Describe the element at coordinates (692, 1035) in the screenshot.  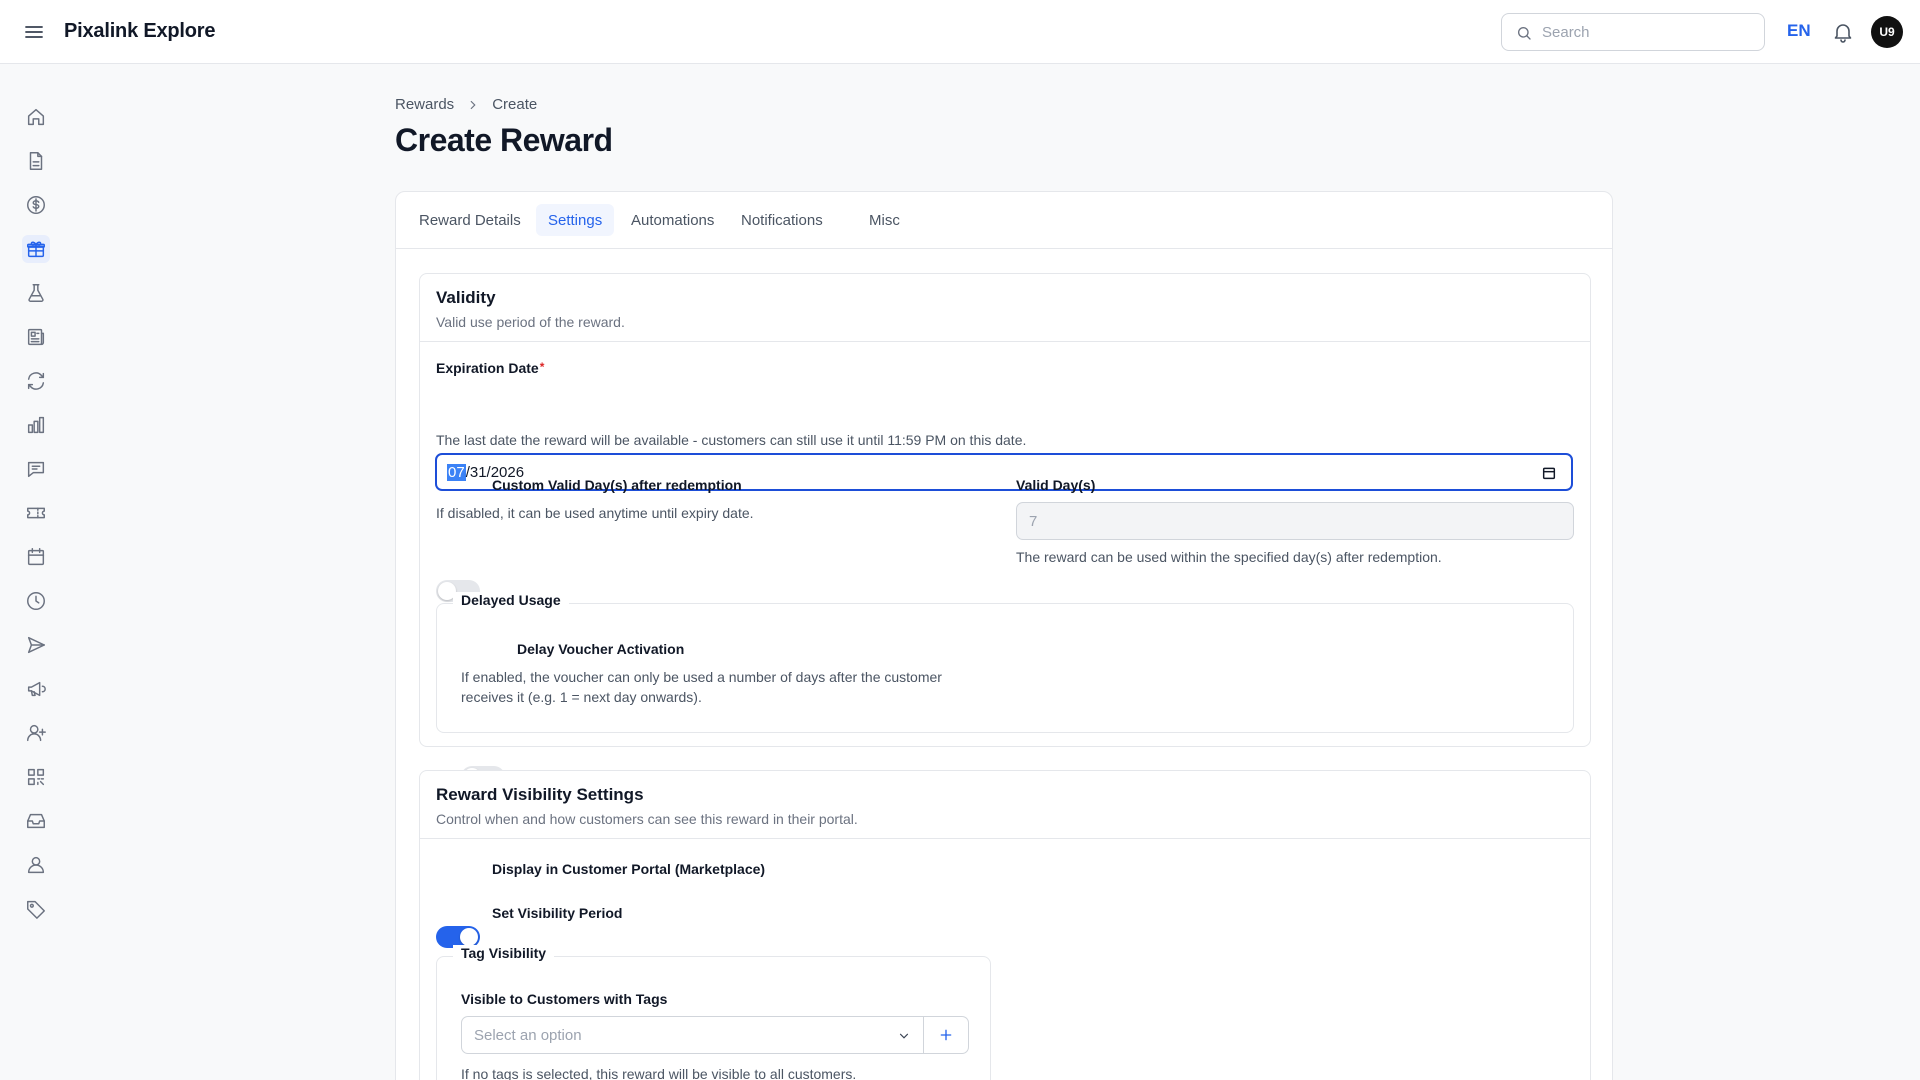
I see `tags-select: Select an option` at that location.